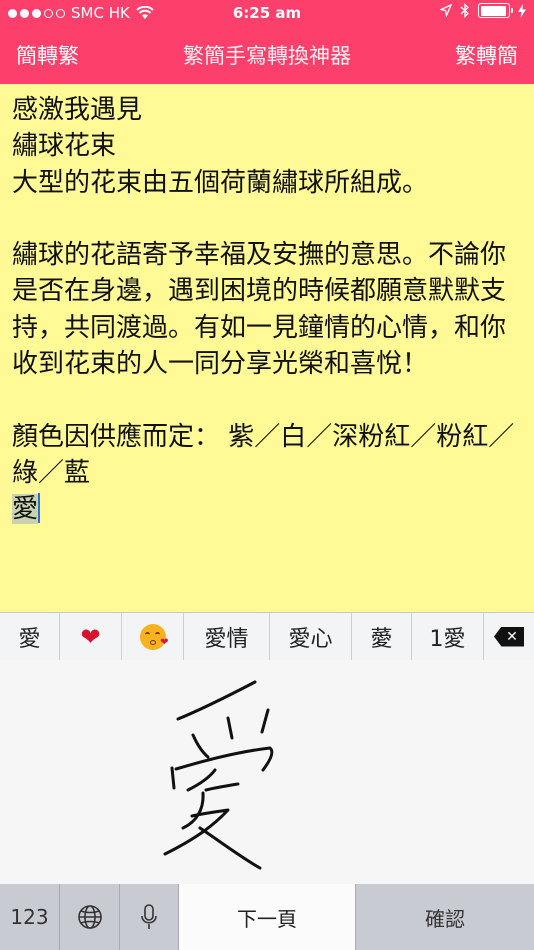  What do you see at coordinates (227, 636) in the screenshot?
I see `candidate-item: 愛情` at bounding box center [227, 636].